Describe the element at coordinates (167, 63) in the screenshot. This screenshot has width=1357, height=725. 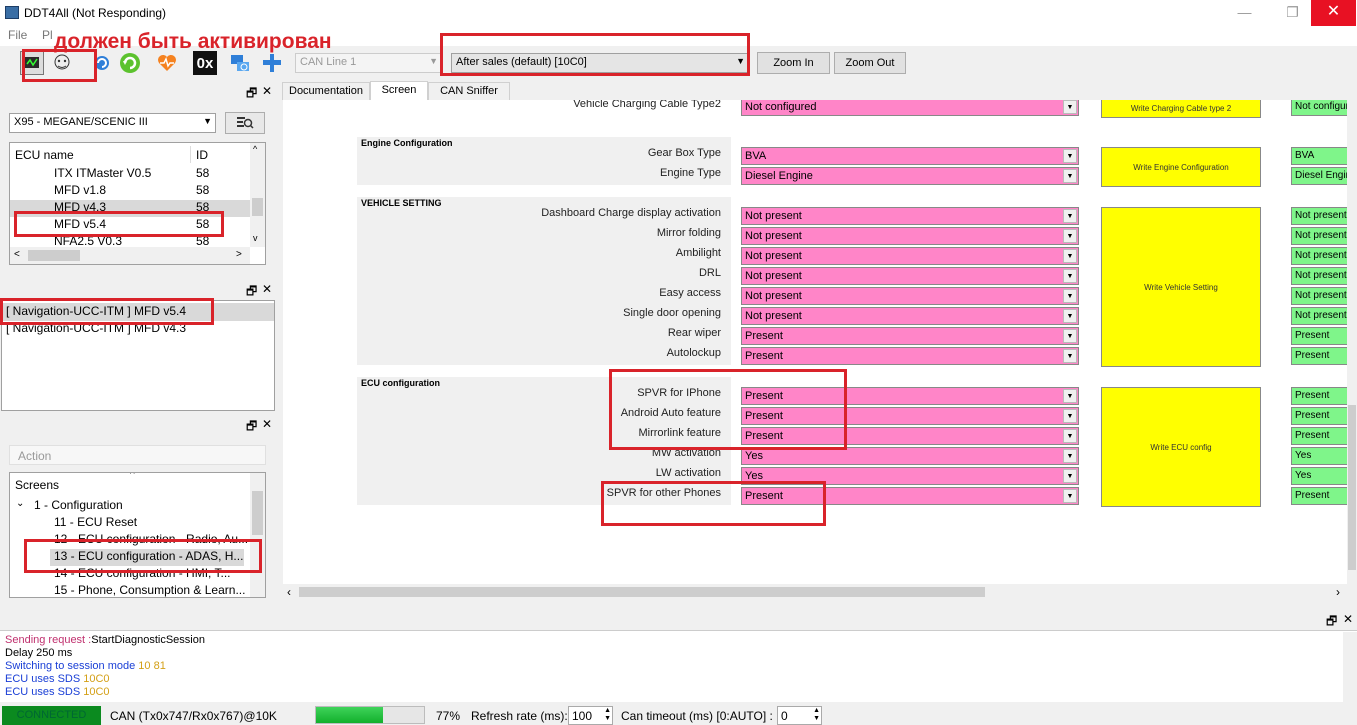
I see `heart-icon` at that location.